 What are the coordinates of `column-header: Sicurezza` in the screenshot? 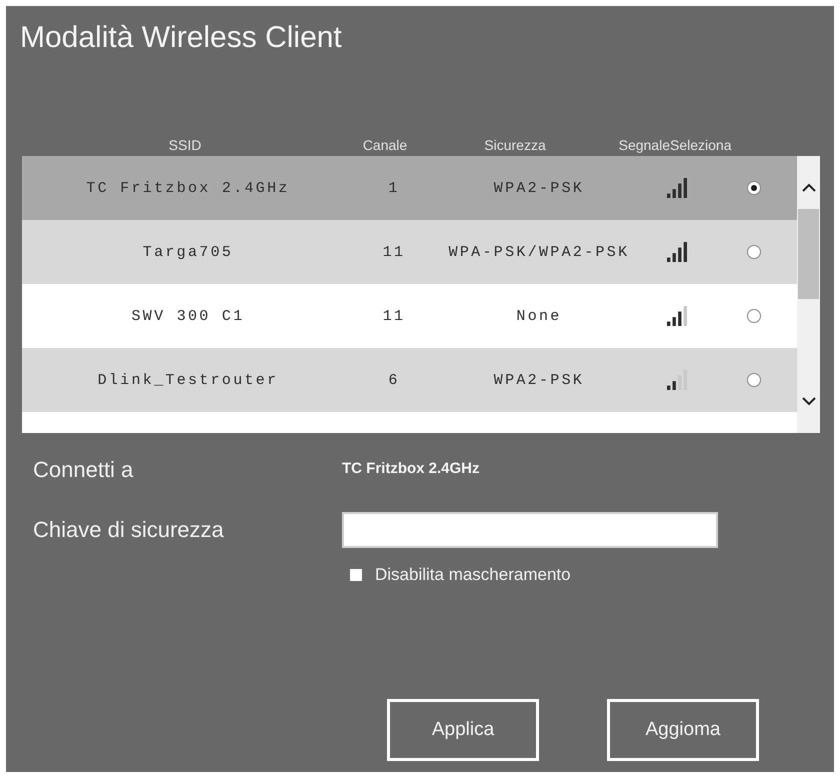 It's located at (515, 145).